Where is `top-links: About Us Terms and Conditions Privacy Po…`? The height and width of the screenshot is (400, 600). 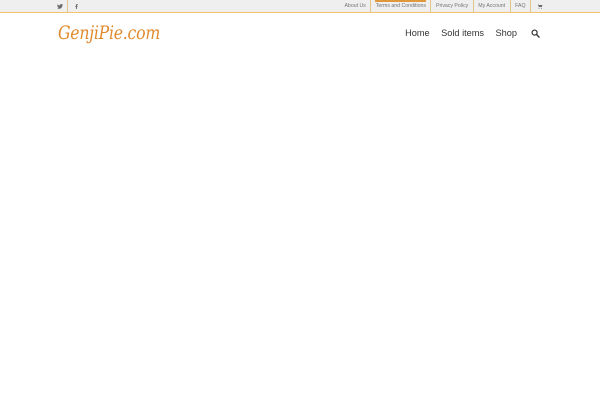
top-links: About Us Terms and Conditions Privacy Po… is located at coordinates (444, 6).